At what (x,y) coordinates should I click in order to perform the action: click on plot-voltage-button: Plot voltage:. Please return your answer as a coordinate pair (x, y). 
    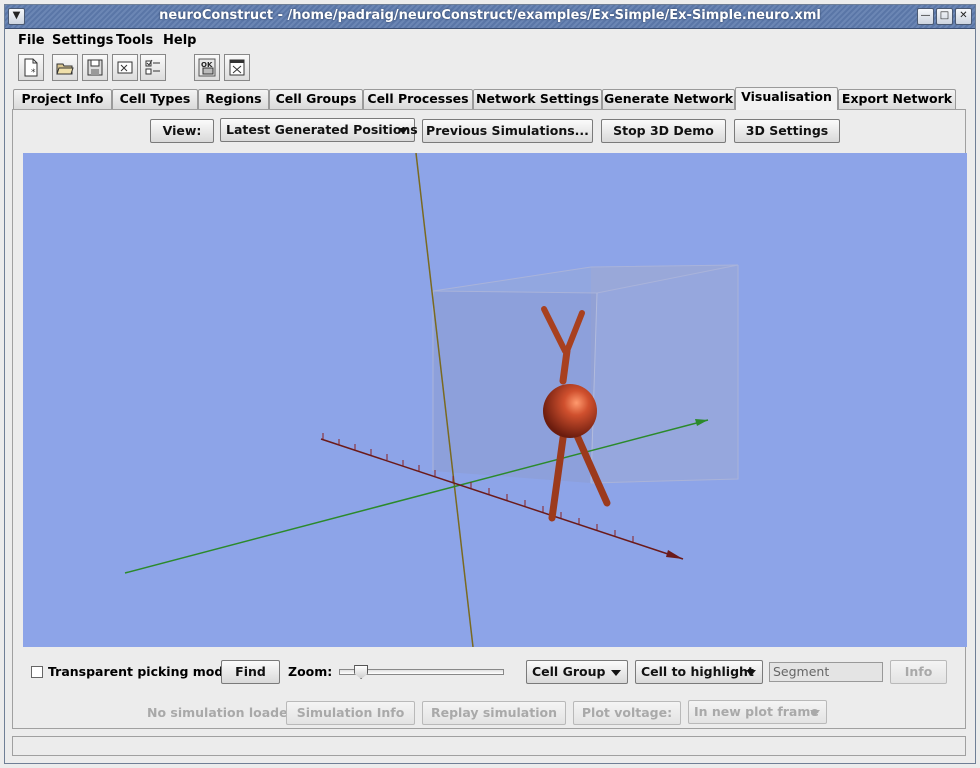
    Looking at the image, I should click on (627, 713).